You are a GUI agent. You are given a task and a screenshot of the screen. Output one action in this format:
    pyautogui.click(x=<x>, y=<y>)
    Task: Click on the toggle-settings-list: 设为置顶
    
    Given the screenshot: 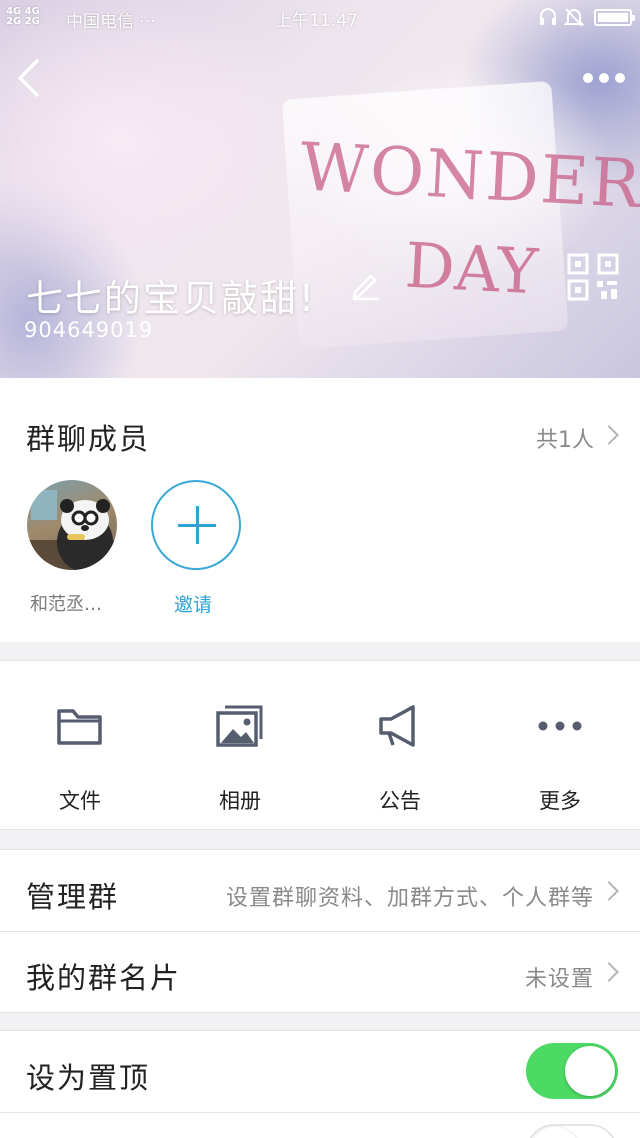 What is the action you would take?
    pyautogui.click(x=320, y=1084)
    